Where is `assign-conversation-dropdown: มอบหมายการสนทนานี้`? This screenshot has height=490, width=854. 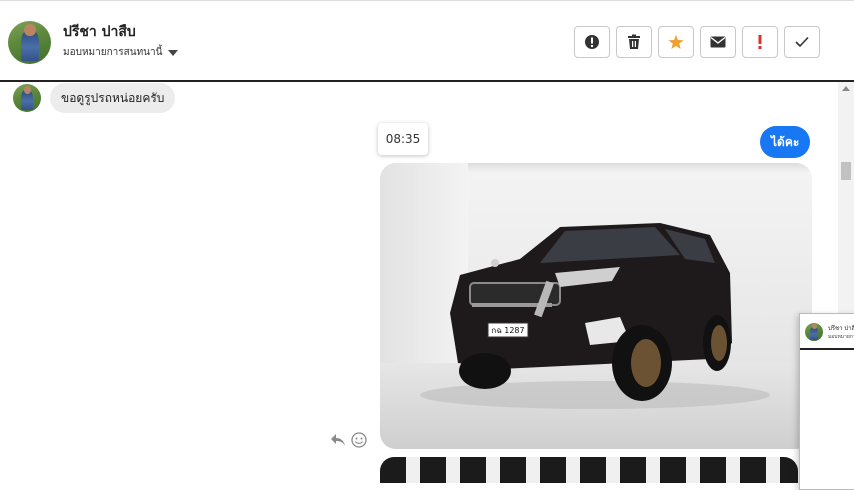 assign-conversation-dropdown: มอบหมายการสนทนานี้ is located at coordinates (121, 52).